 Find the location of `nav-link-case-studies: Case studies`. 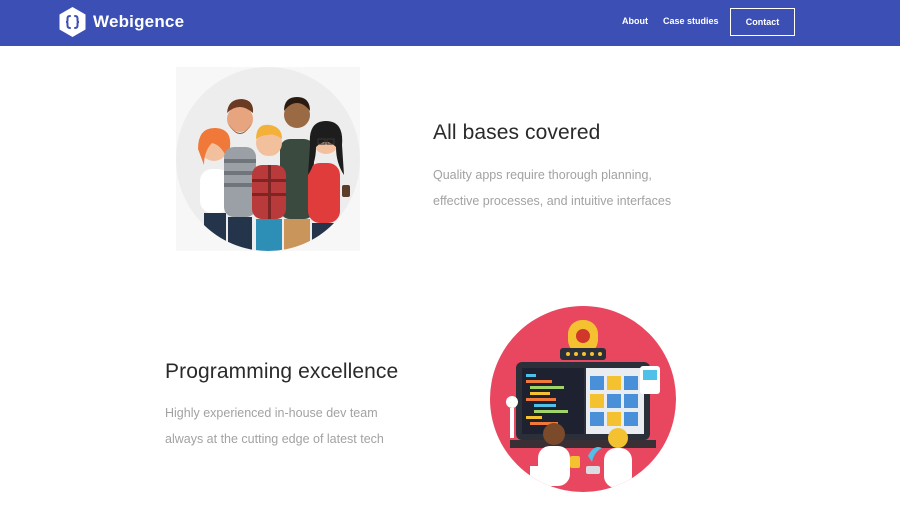

nav-link-case-studies: Case studies is located at coordinates (691, 21).